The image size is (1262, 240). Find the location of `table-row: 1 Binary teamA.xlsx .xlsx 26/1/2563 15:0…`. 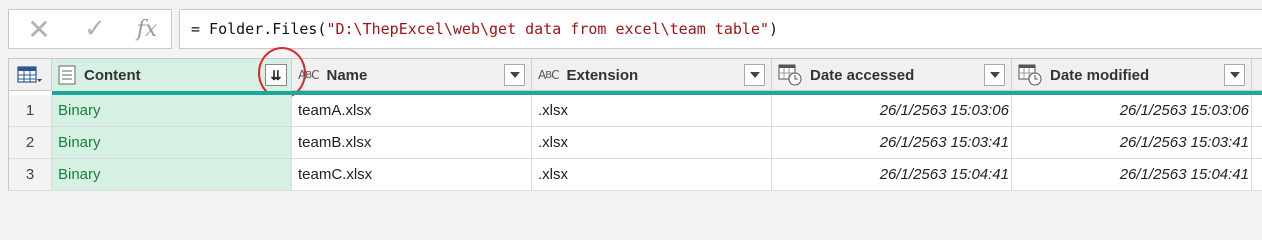

table-row: 1 Binary teamA.xlsx .xlsx 26/1/2563 15:0… is located at coordinates (635, 111).